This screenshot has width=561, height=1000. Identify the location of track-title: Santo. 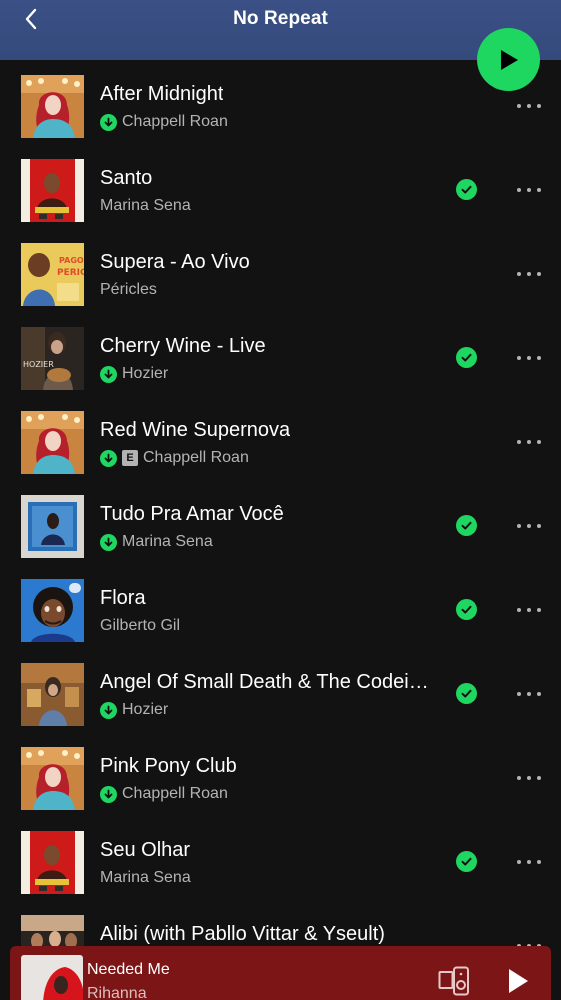
(126, 178).